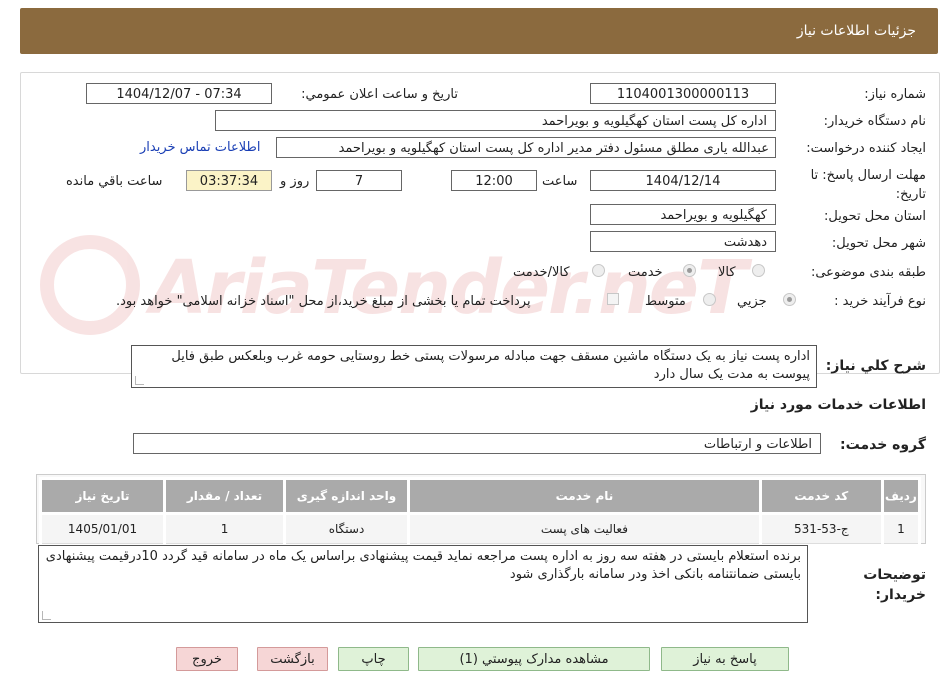  Describe the element at coordinates (901, 528) in the screenshot. I see `cell-row-number: 1` at that location.